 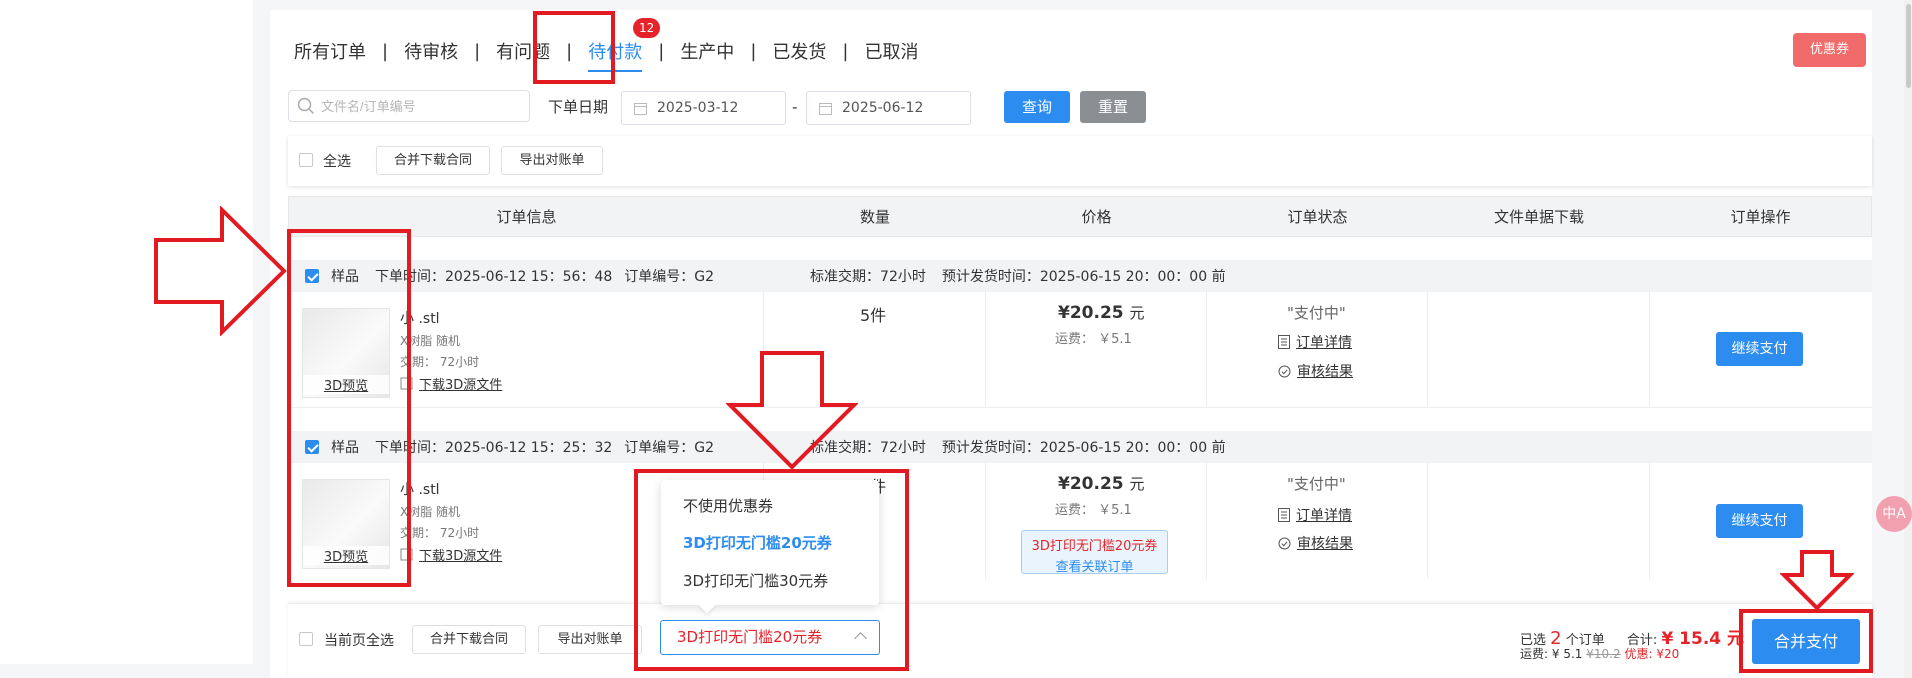 What do you see at coordinates (799, 51) in the screenshot?
I see `tab-shipped: 已发货` at bounding box center [799, 51].